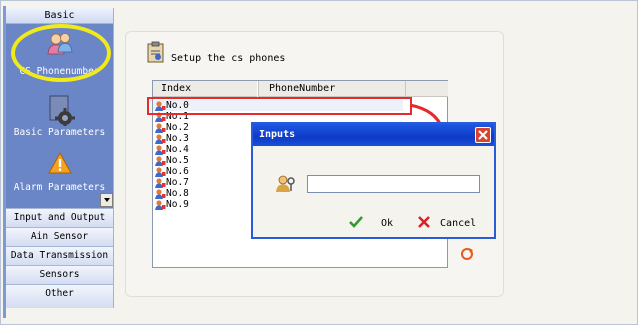 This screenshot has height=325, width=638. I want to click on gear-icon, so click(61, 110).